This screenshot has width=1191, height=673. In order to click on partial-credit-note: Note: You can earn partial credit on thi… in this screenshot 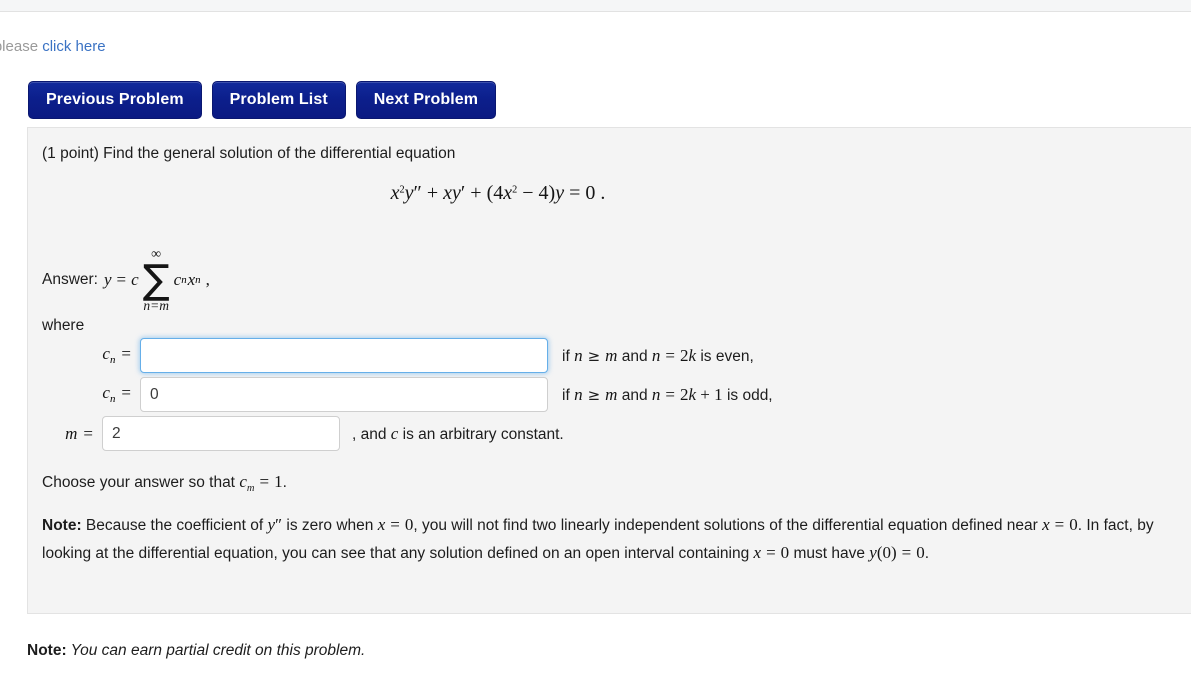, I will do `click(196, 651)`.